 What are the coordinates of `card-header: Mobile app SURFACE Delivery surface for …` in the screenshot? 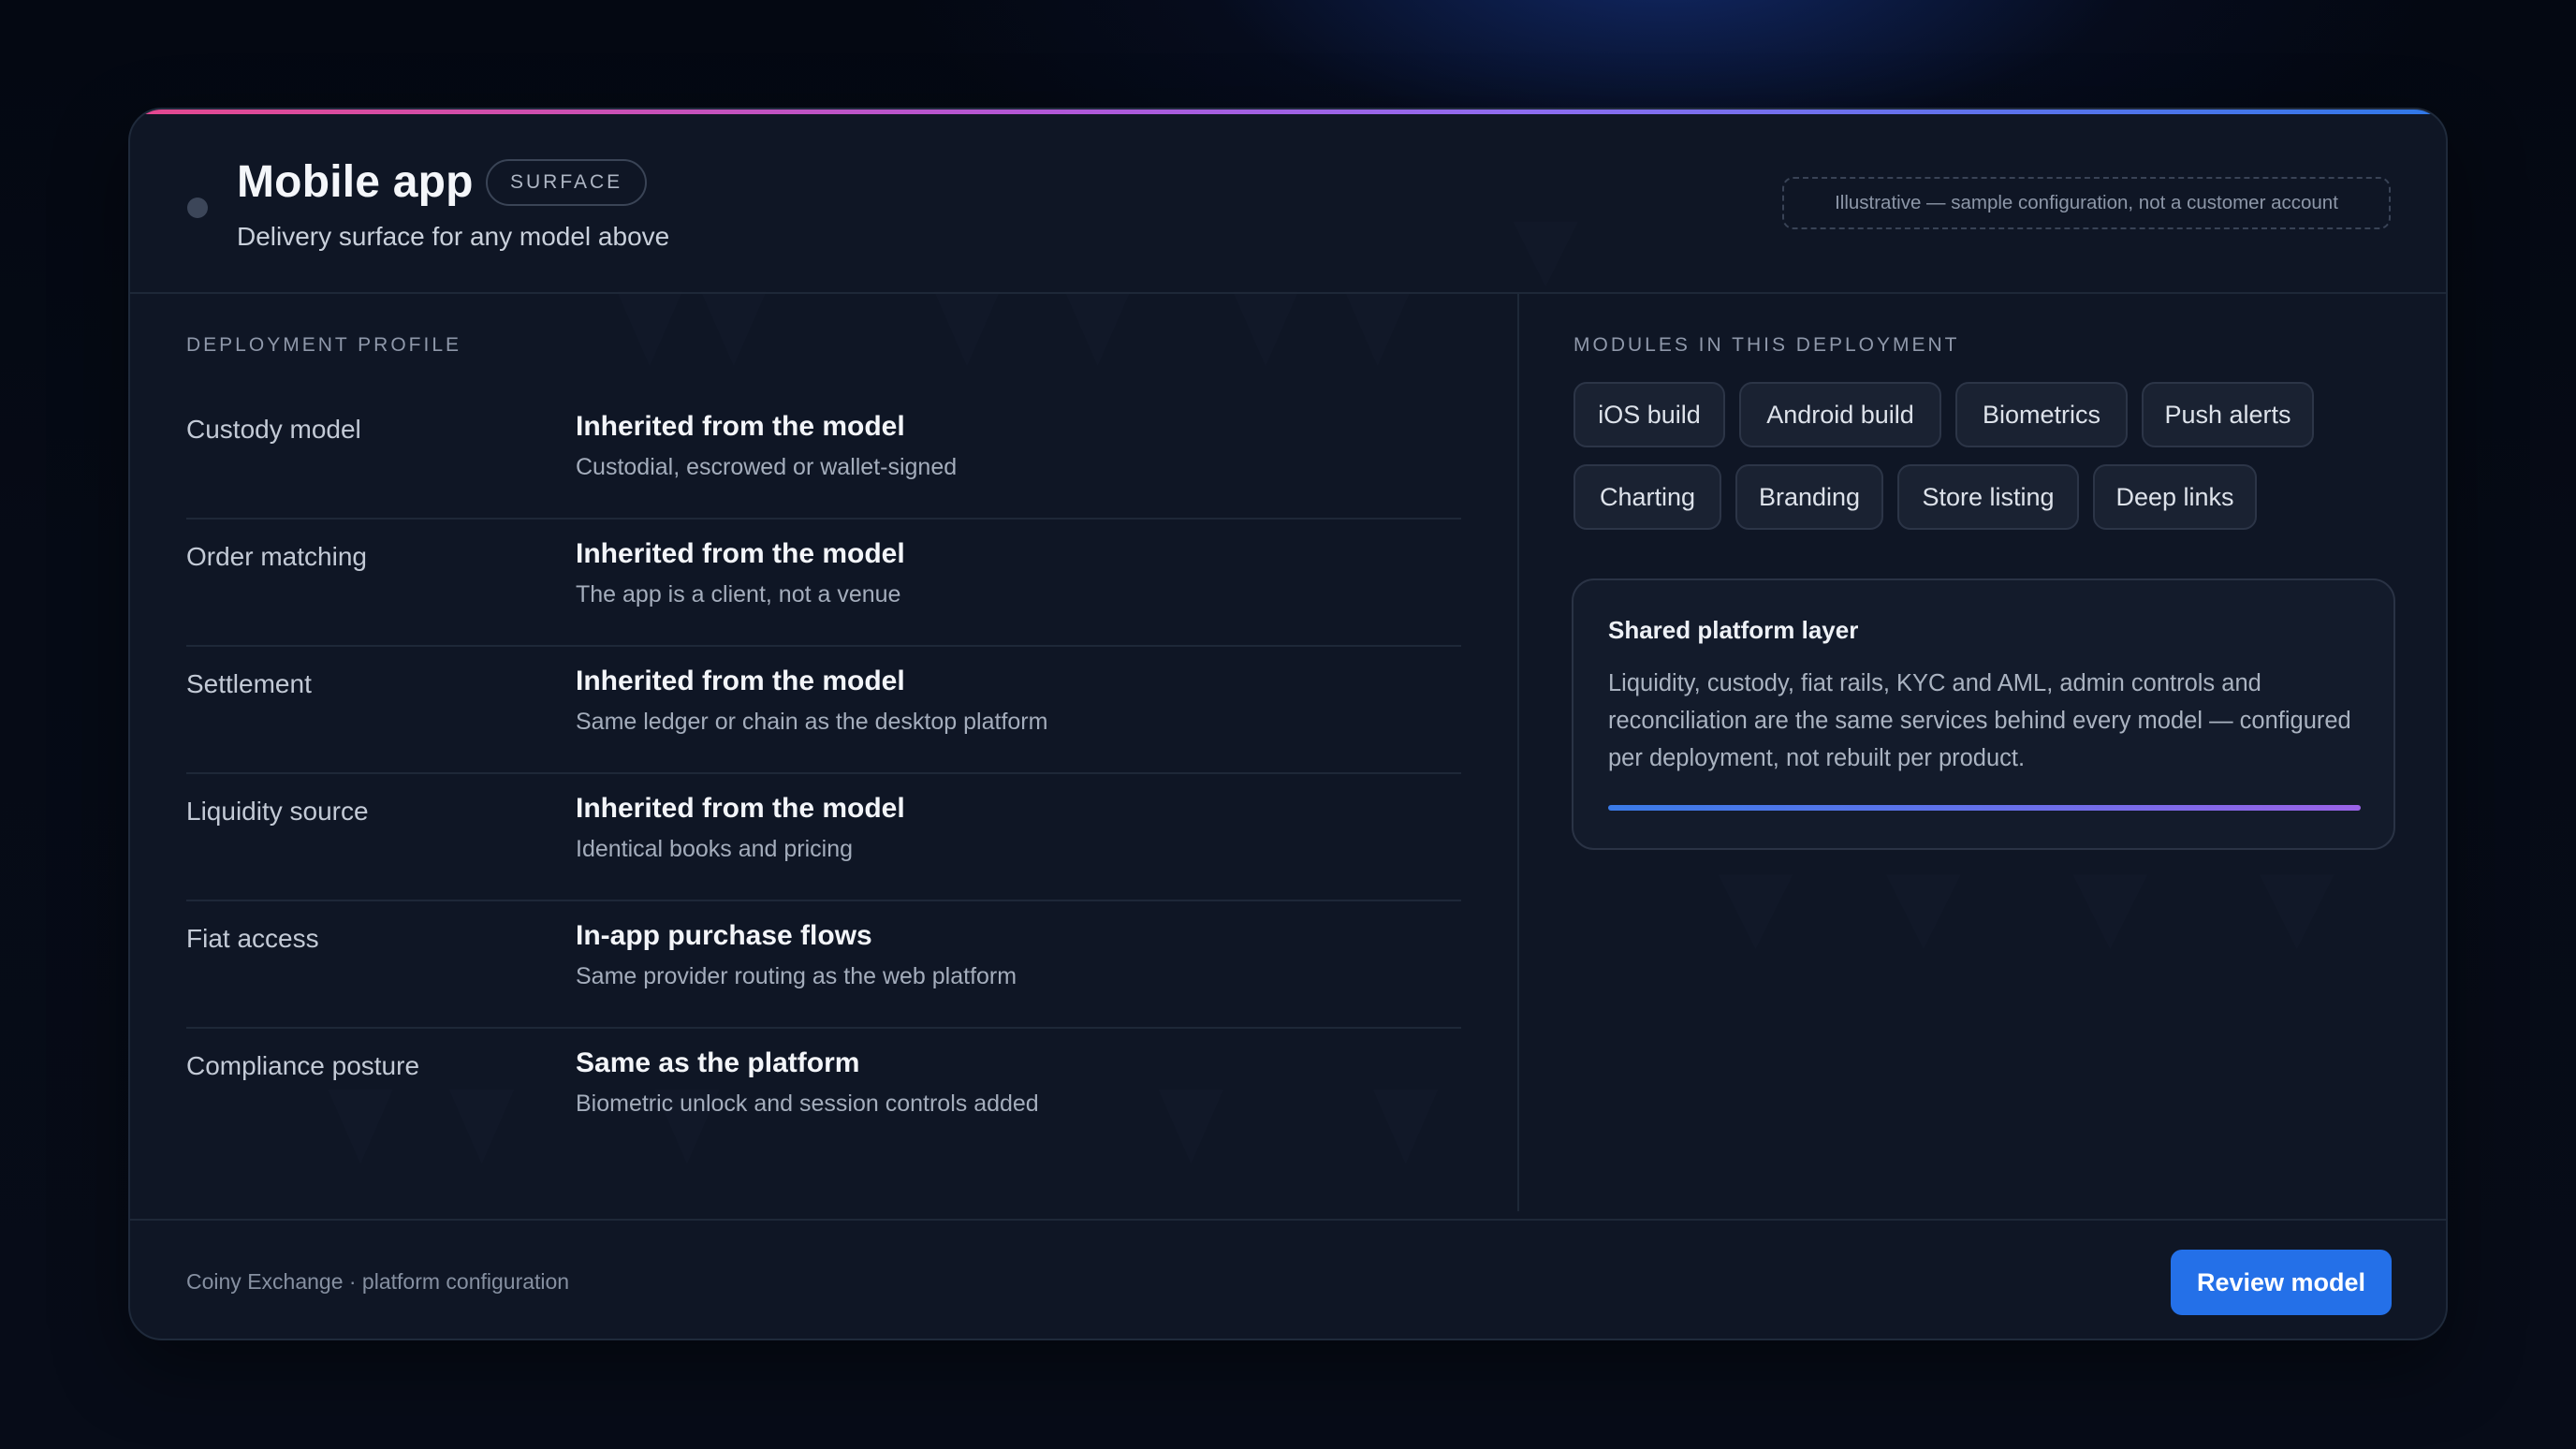 It's located at (1288, 202).